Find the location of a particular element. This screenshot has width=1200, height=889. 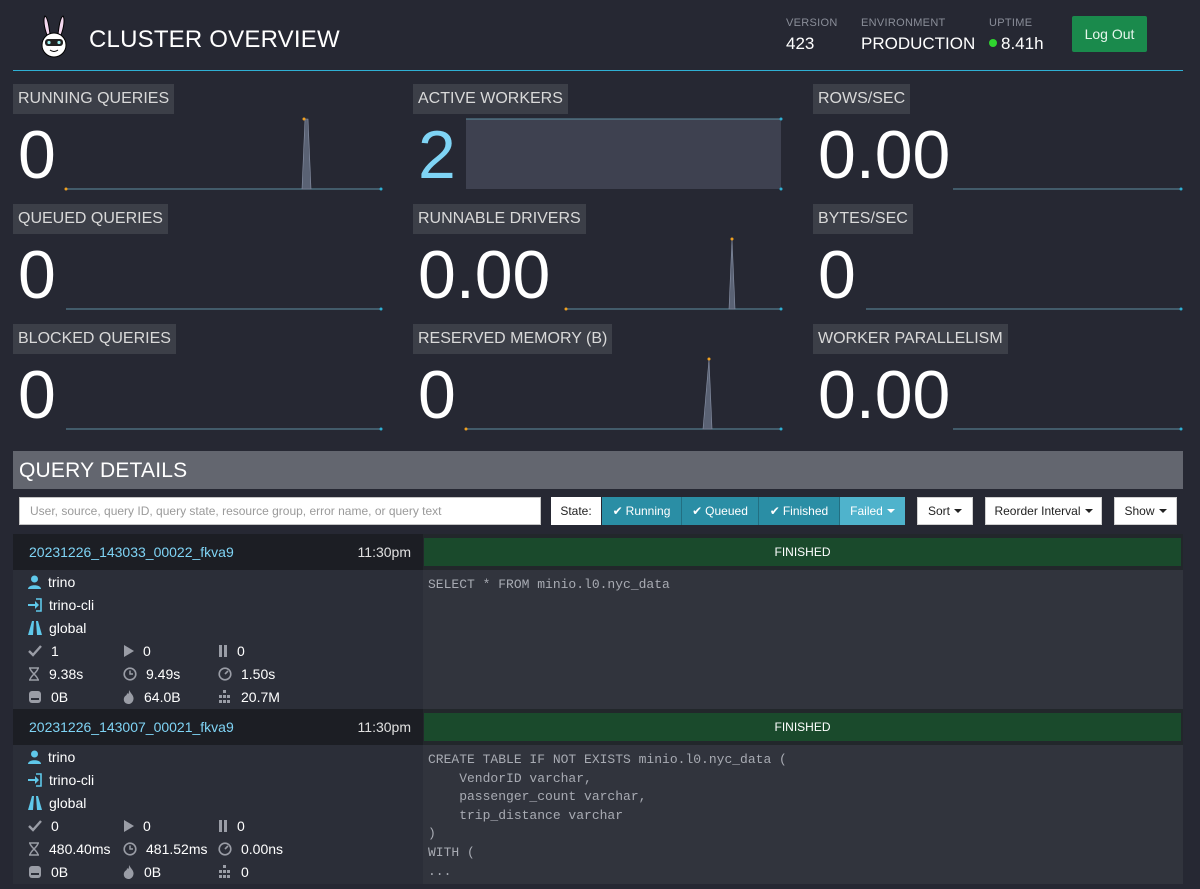

elapsed-time-value: 9.49s is located at coordinates (163, 674).